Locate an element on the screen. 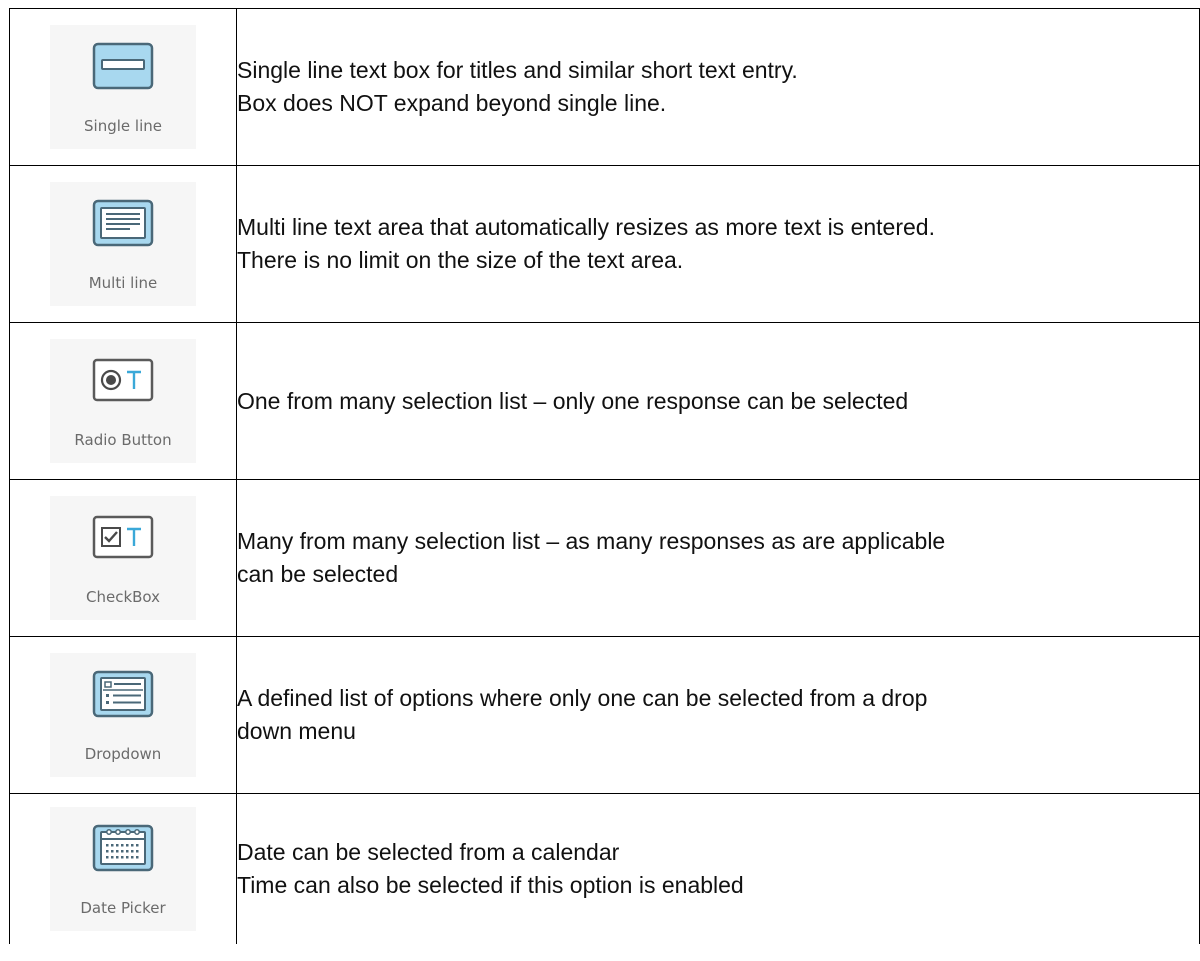 This screenshot has height=961, width=1200. single-line-icon is located at coordinates (123, 66).